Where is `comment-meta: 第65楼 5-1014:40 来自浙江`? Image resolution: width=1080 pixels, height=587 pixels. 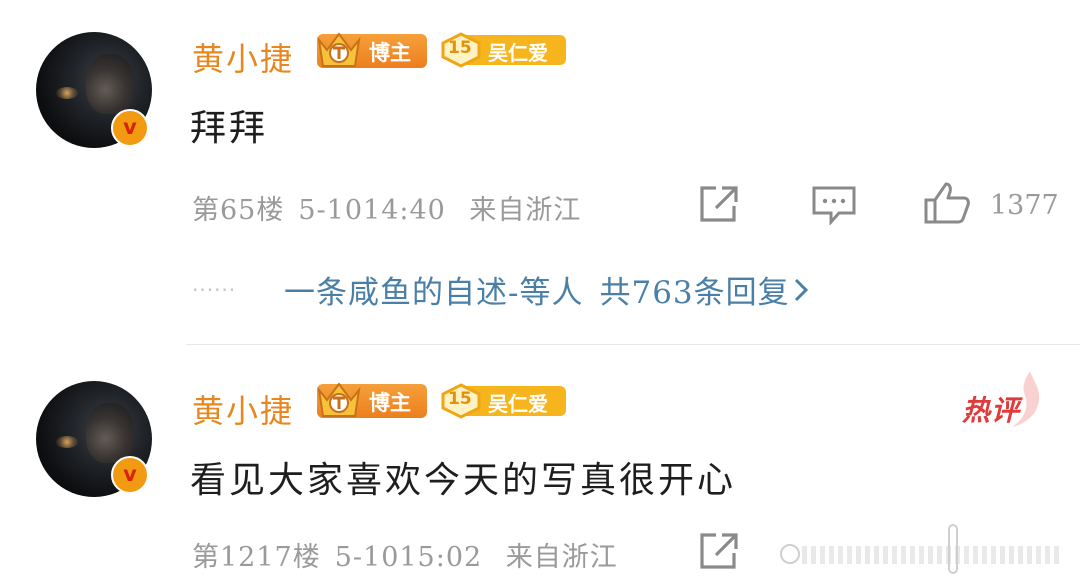
comment-meta: 第65楼 5-1014:40 来自浙江 is located at coordinates (393, 207).